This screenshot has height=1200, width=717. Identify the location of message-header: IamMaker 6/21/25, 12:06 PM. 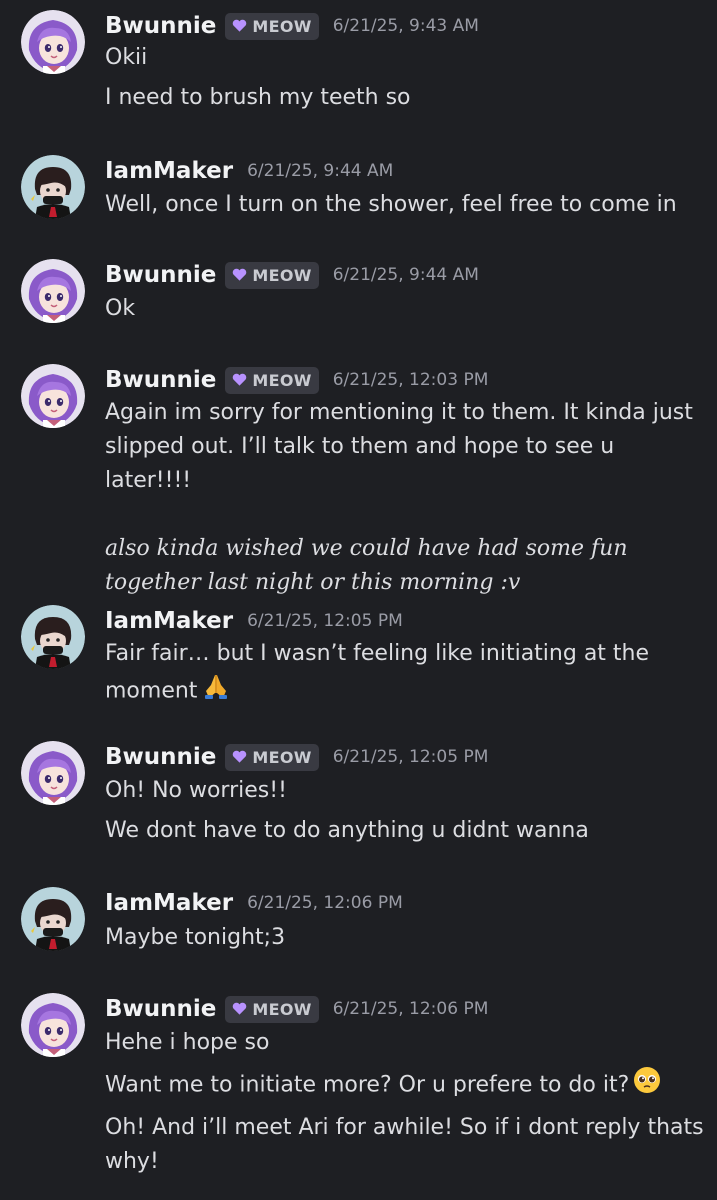
(254, 903).